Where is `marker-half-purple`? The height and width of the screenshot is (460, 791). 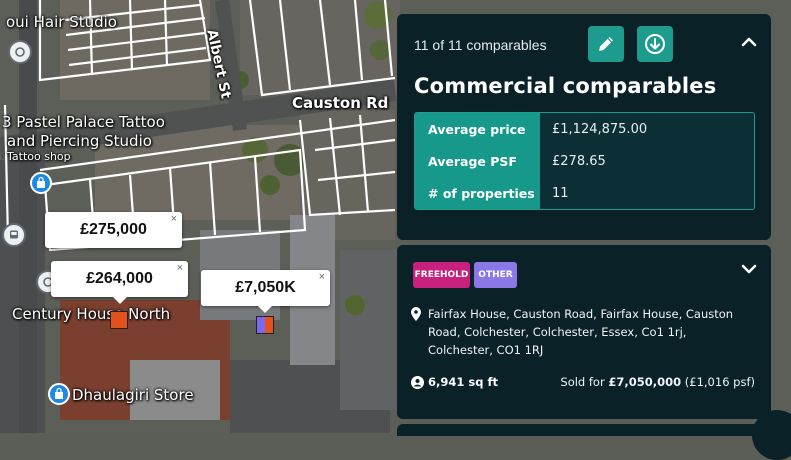 marker-half-purple is located at coordinates (261, 325).